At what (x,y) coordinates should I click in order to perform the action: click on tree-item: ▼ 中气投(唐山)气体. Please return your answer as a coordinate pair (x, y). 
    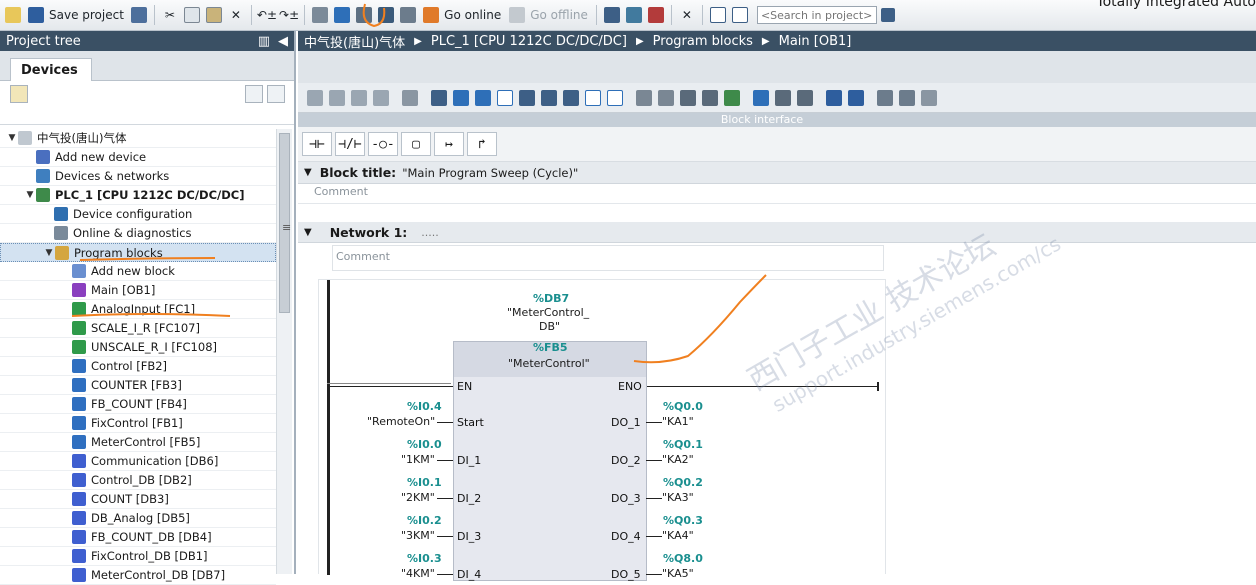
    Looking at the image, I should click on (138, 138).